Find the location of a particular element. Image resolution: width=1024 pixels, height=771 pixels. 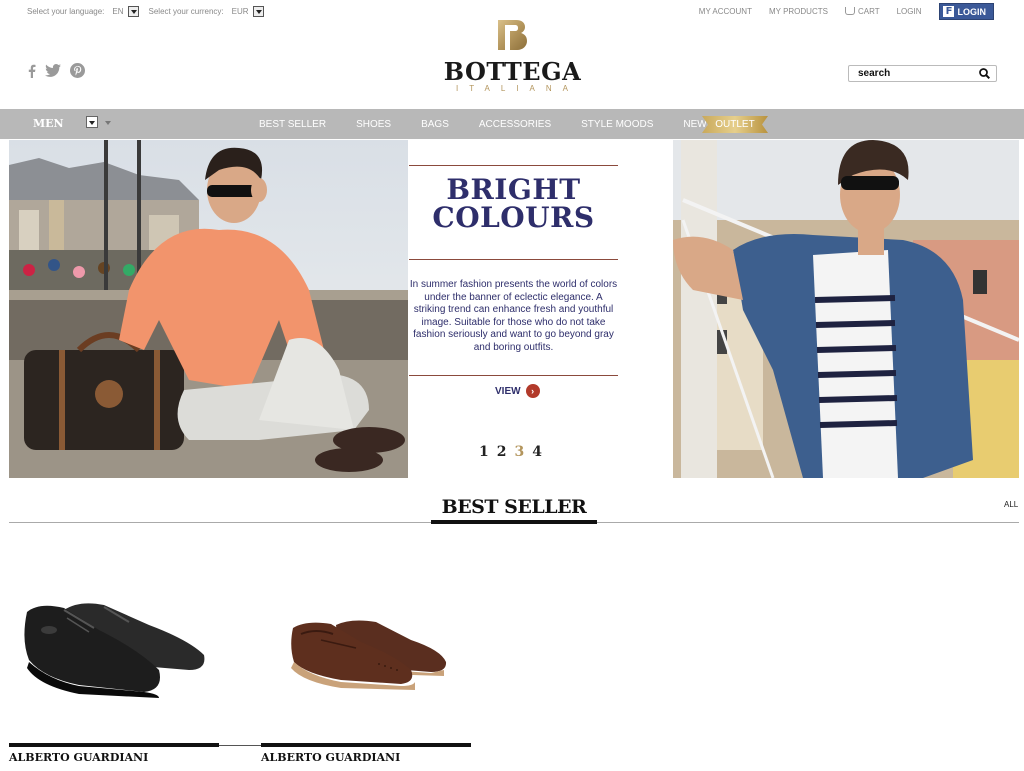

hero-photo-right is located at coordinates (846, 309).